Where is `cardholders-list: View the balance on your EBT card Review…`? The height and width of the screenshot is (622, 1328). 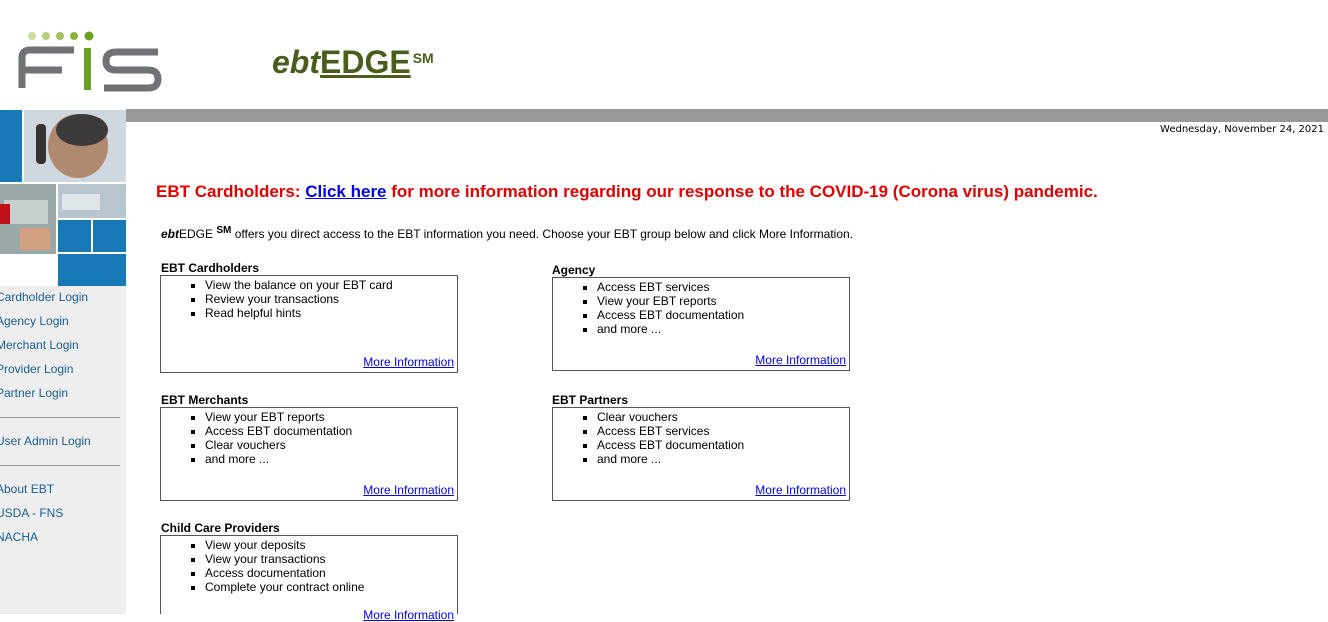
cardholders-list: View the balance on your EBT card Review… is located at coordinates (309, 299).